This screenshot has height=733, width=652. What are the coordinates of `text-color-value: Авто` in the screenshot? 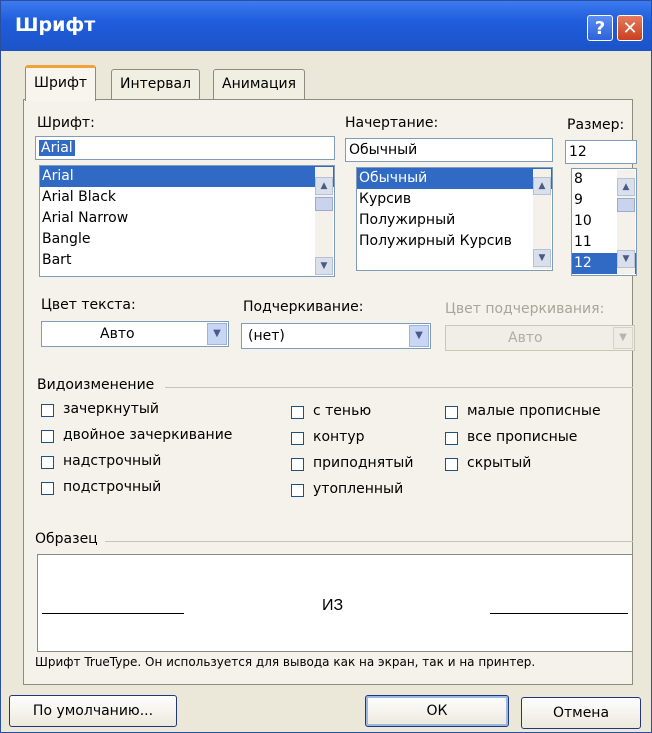 It's located at (117, 334).